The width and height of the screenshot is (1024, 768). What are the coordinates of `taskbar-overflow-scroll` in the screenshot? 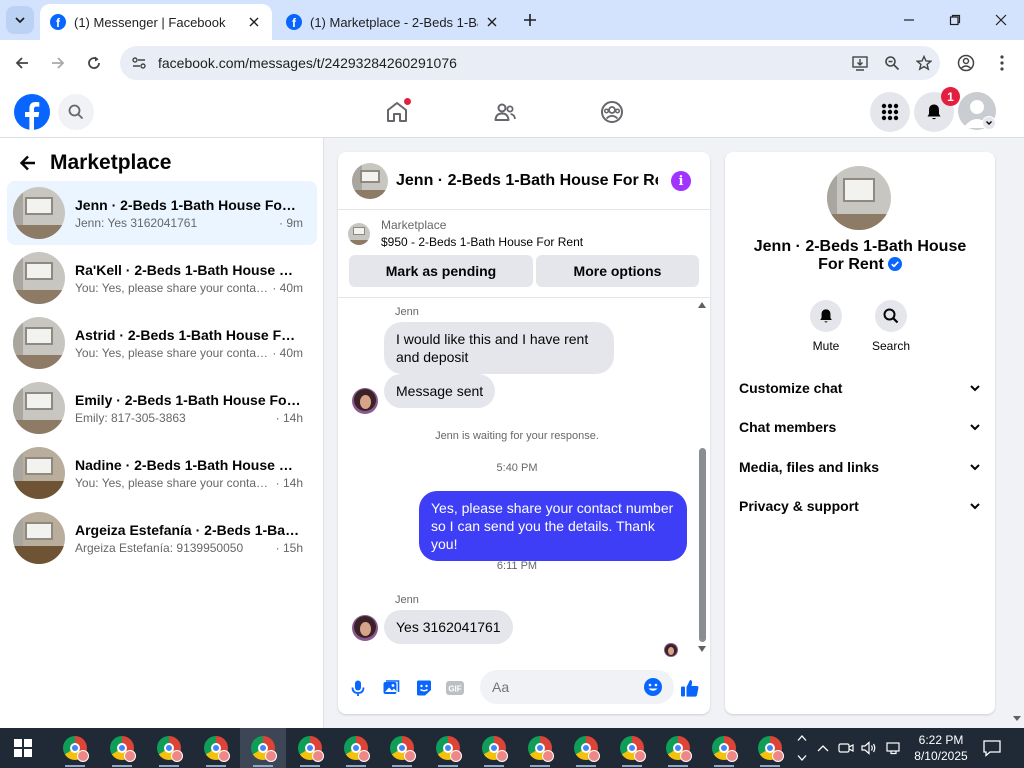 It's located at (802, 748).